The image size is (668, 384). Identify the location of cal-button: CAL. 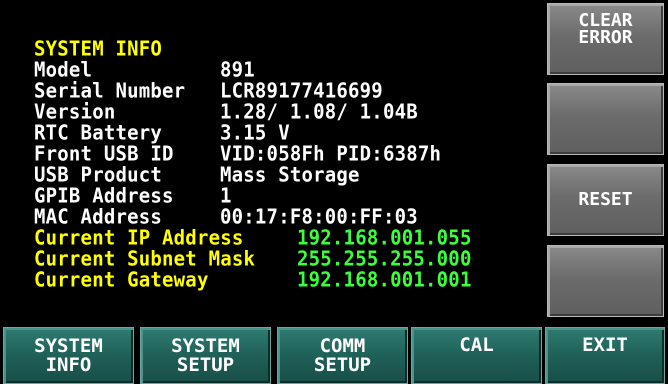
(476, 355).